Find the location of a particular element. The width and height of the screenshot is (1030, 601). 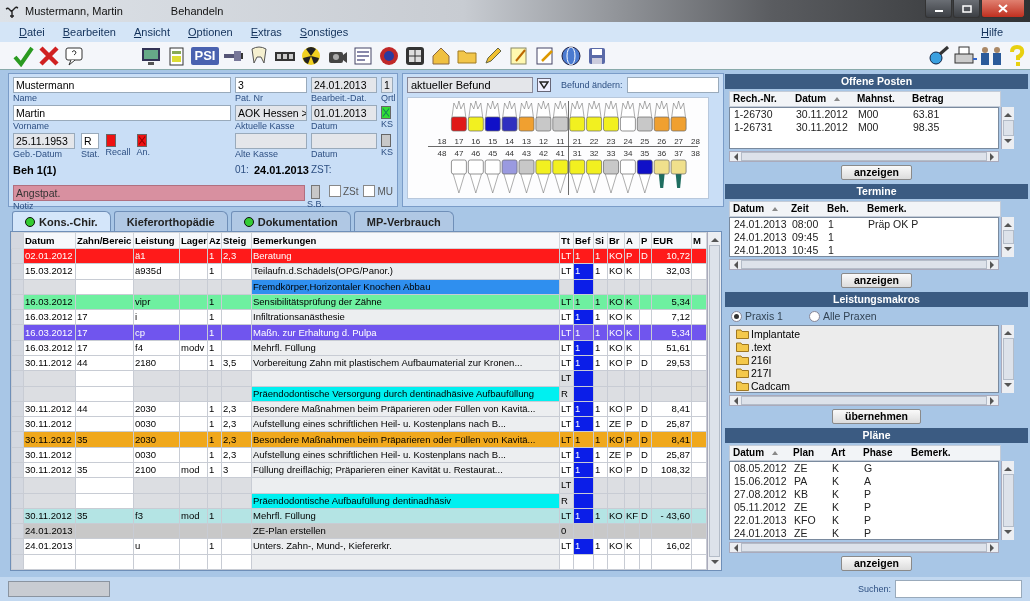

checkbox: MU is located at coordinates (378, 191).